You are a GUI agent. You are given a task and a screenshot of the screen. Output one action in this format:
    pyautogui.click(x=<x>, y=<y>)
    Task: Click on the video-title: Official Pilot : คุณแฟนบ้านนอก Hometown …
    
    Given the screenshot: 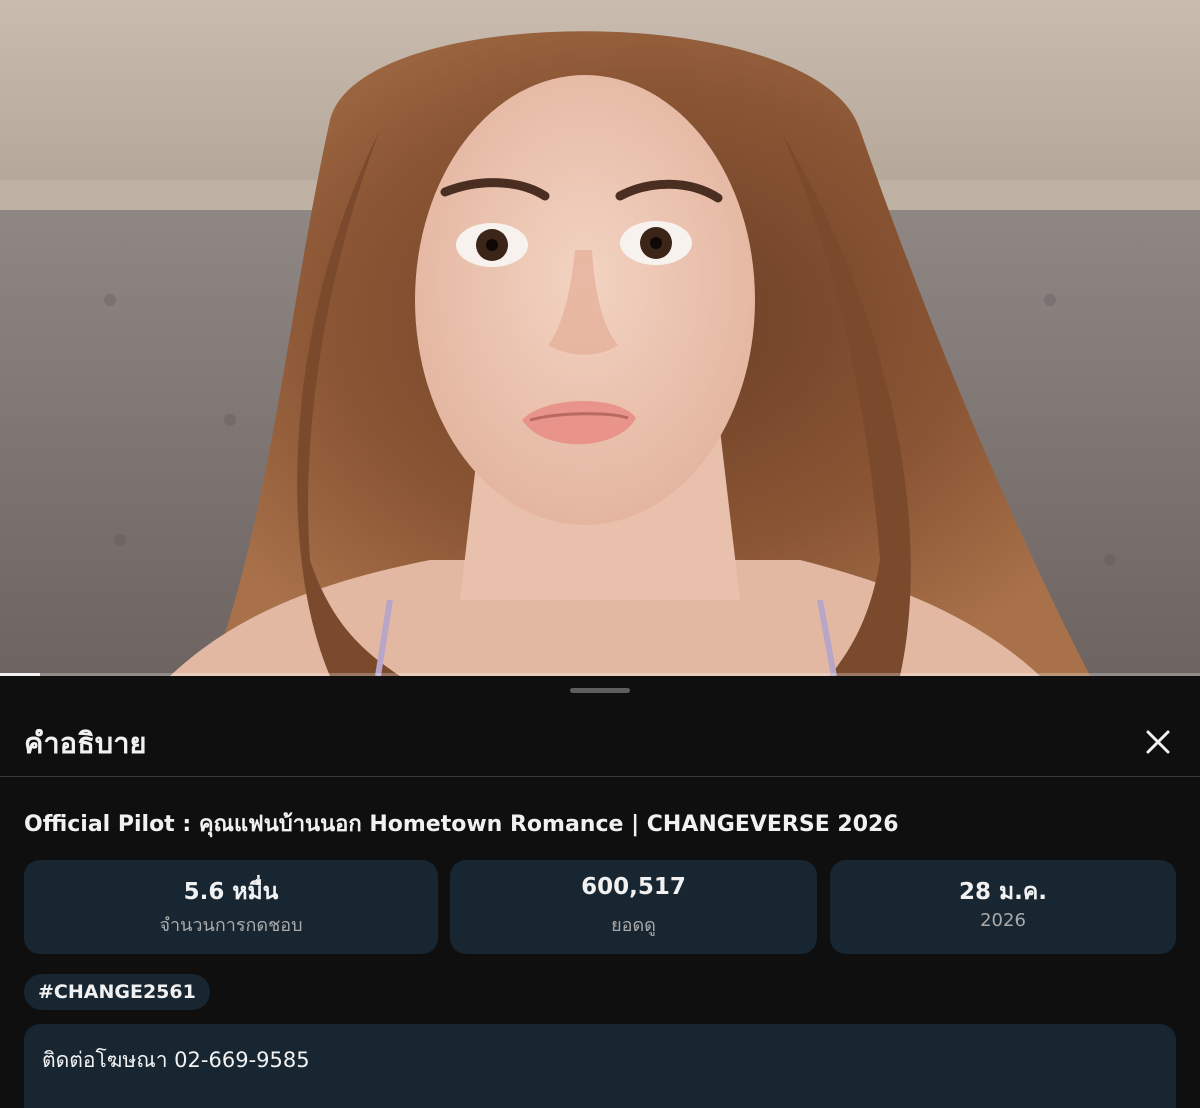 What is the action you would take?
    pyautogui.click(x=461, y=824)
    